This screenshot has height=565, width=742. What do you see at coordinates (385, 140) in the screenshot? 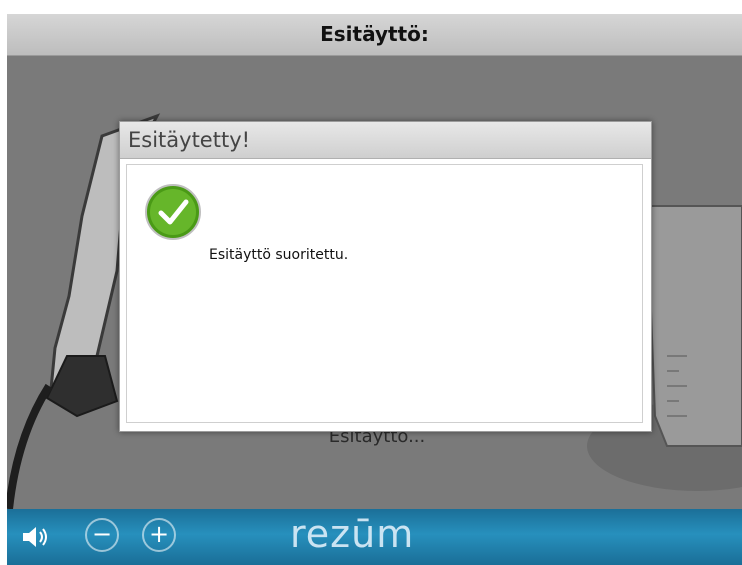
I see `dialog-header: Esitäytetty!` at bounding box center [385, 140].